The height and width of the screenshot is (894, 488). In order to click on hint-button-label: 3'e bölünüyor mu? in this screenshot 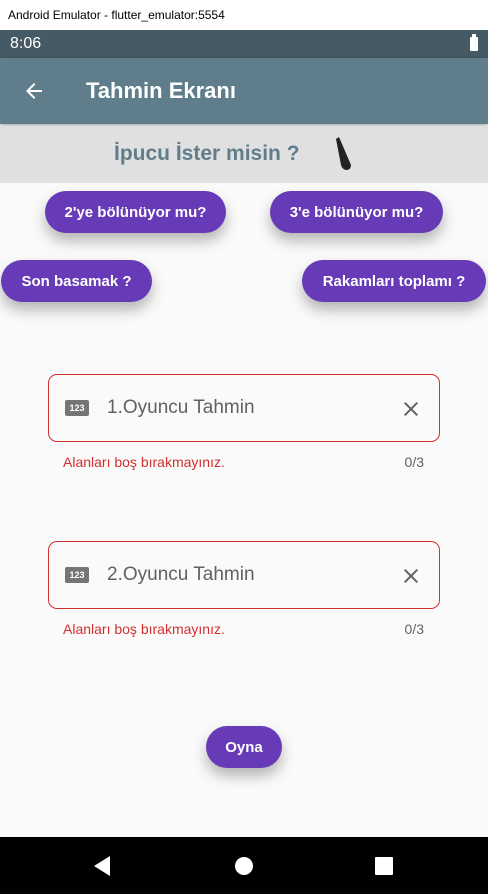, I will do `click(356, 212)`.